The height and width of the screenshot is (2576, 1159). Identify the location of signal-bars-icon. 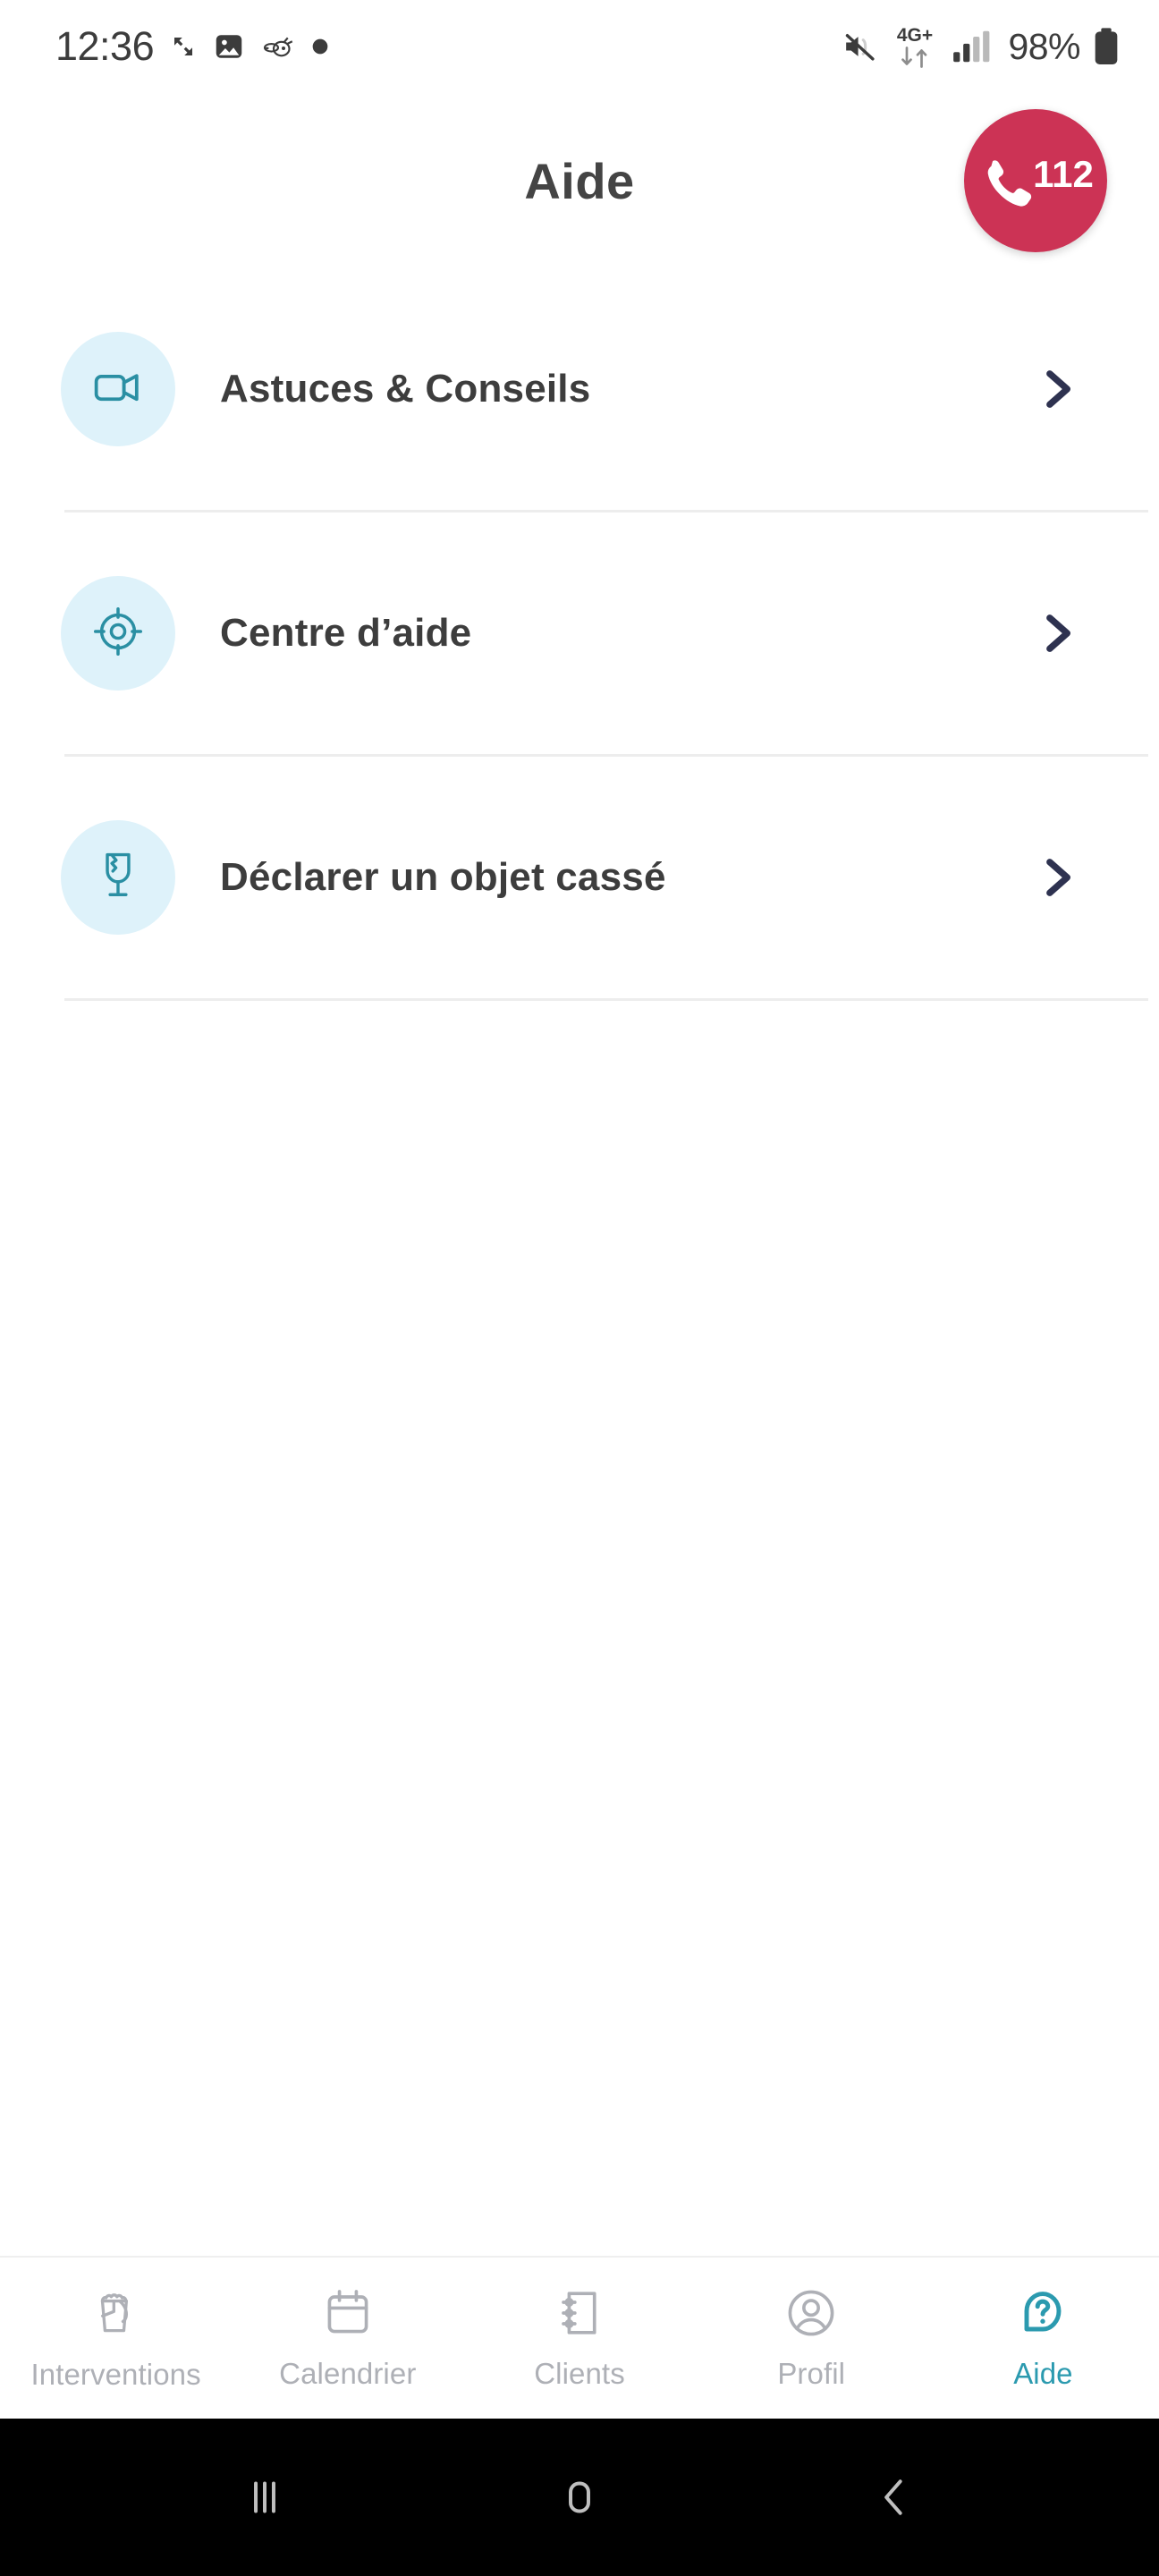
(970, 47).